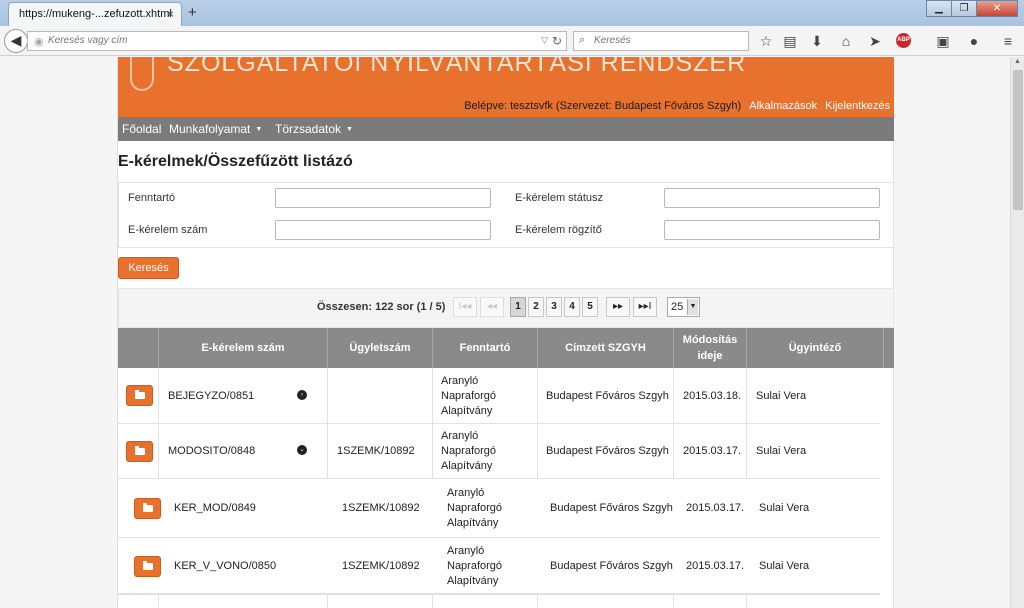 This screenshot has width=1024, height=608. I want to click on apps-link: Alkalmazások, so click(783, 106).